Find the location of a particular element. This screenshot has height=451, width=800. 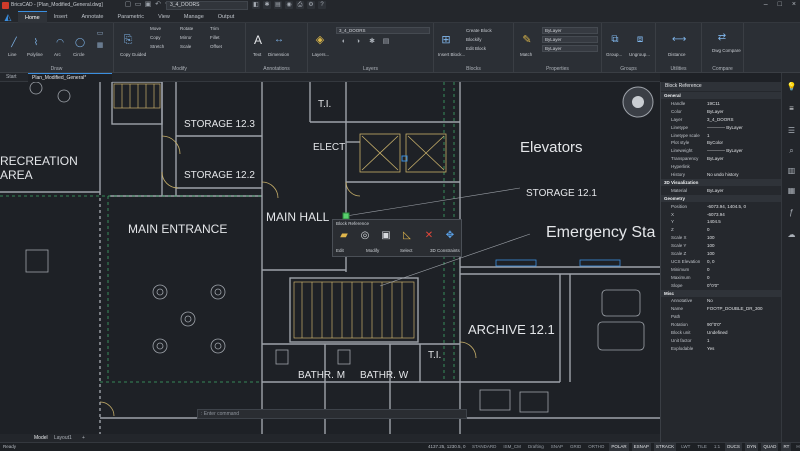

property-value: ByLayer is located at coordinates (744, 190).